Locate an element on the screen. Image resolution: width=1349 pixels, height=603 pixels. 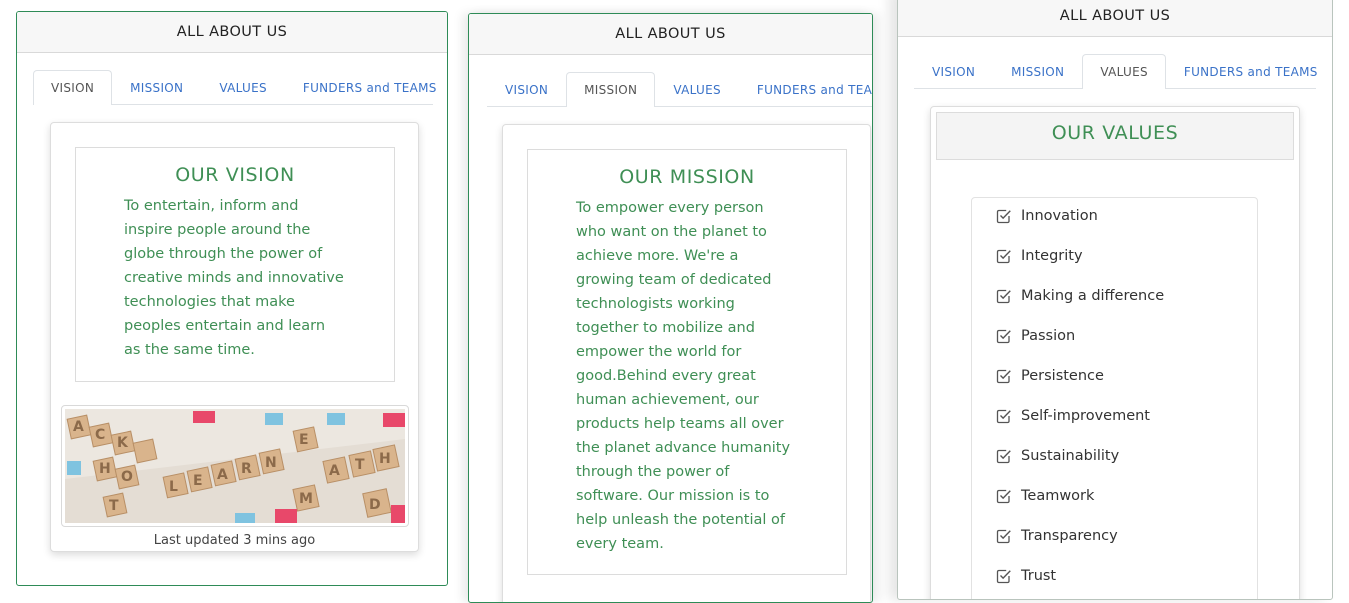
scrabble-tiles-image: ACK HO LEA RNE ATH MDT is located at coordinates (235, 466).